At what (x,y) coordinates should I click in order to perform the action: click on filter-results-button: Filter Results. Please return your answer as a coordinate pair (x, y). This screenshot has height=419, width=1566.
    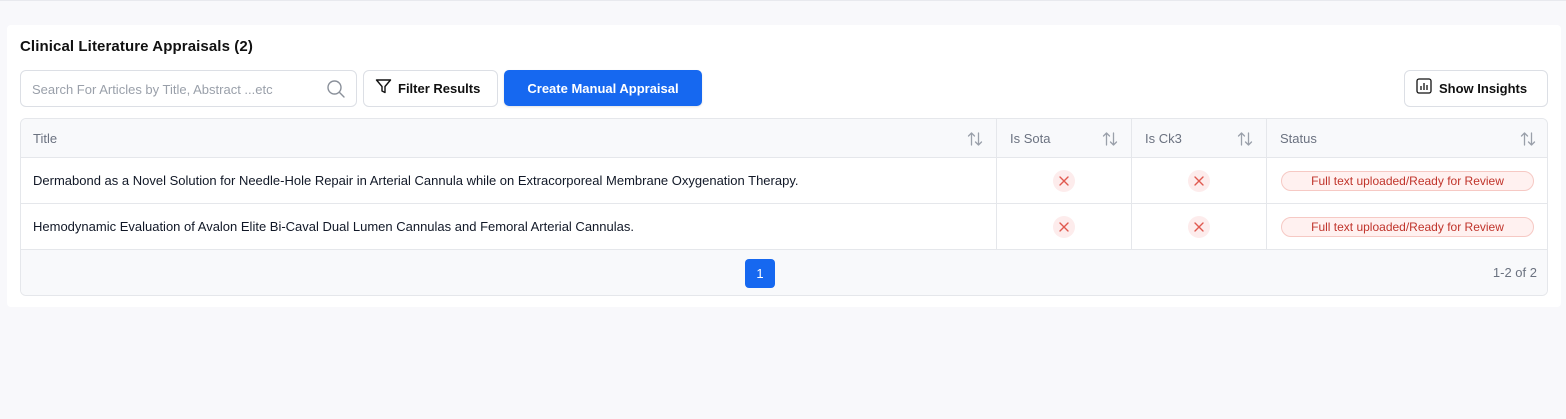
    Looking at the image, I should click on (430, 88).